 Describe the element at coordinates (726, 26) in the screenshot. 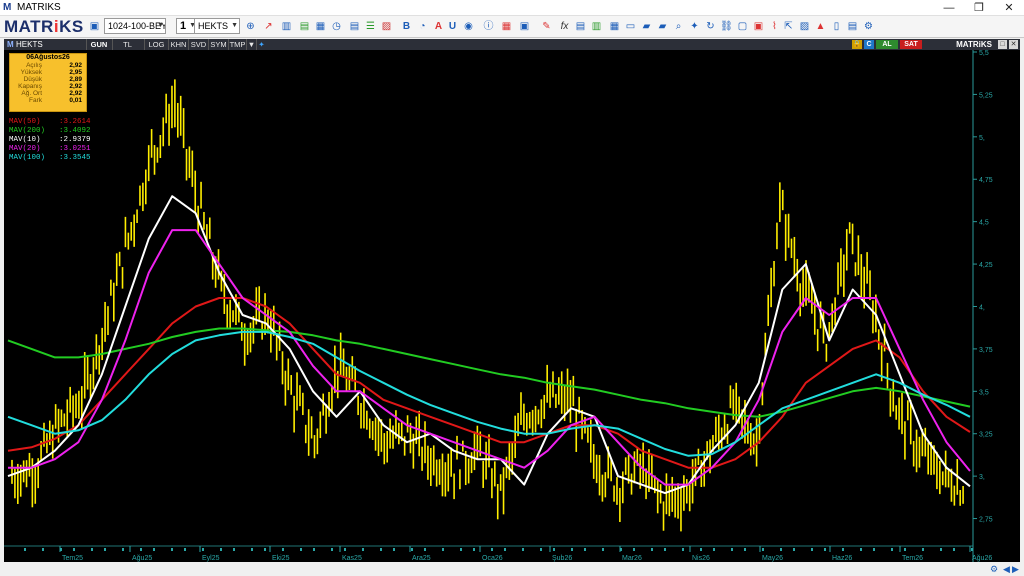

I see `link-icon: ⛓` at that location.